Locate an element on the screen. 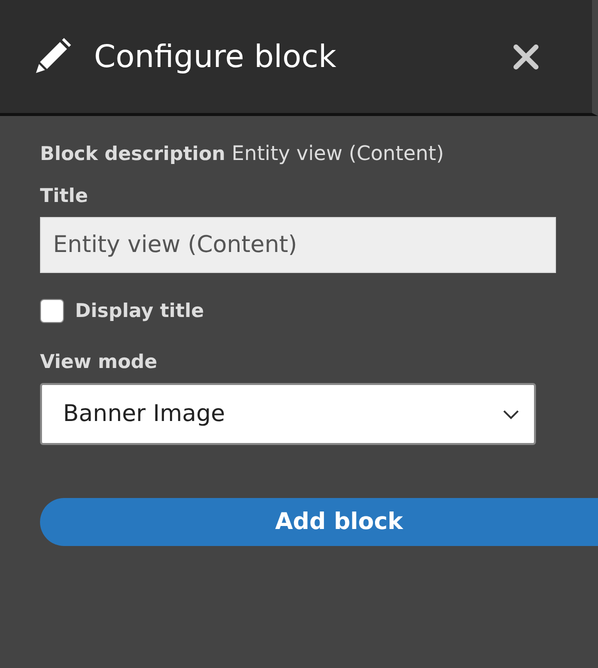 This screenshot has width=598, height=668. checkbox is located at coordinates (52, 311).